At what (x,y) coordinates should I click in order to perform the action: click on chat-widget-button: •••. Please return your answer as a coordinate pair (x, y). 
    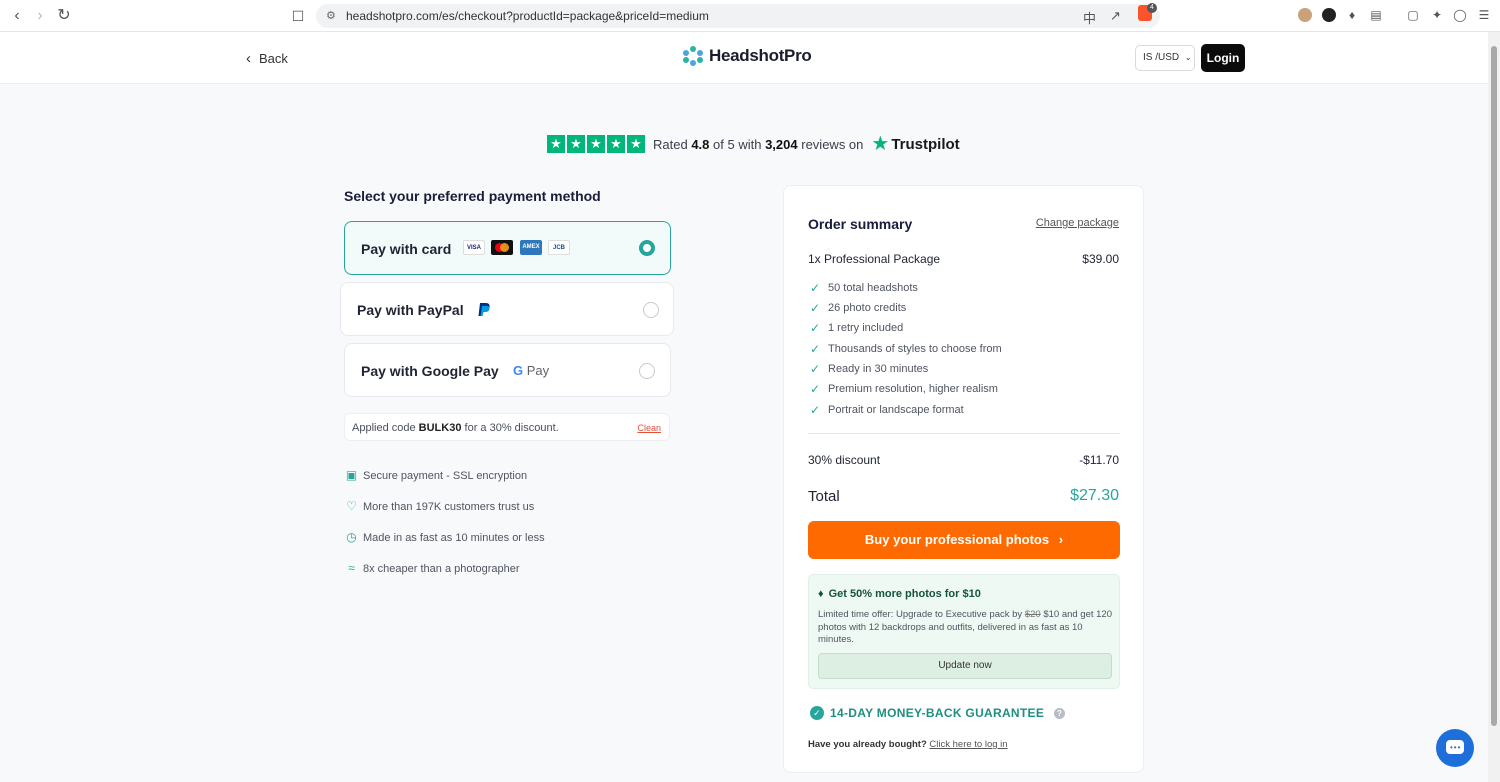
    Looking at the image, I should click on (1455, 748).